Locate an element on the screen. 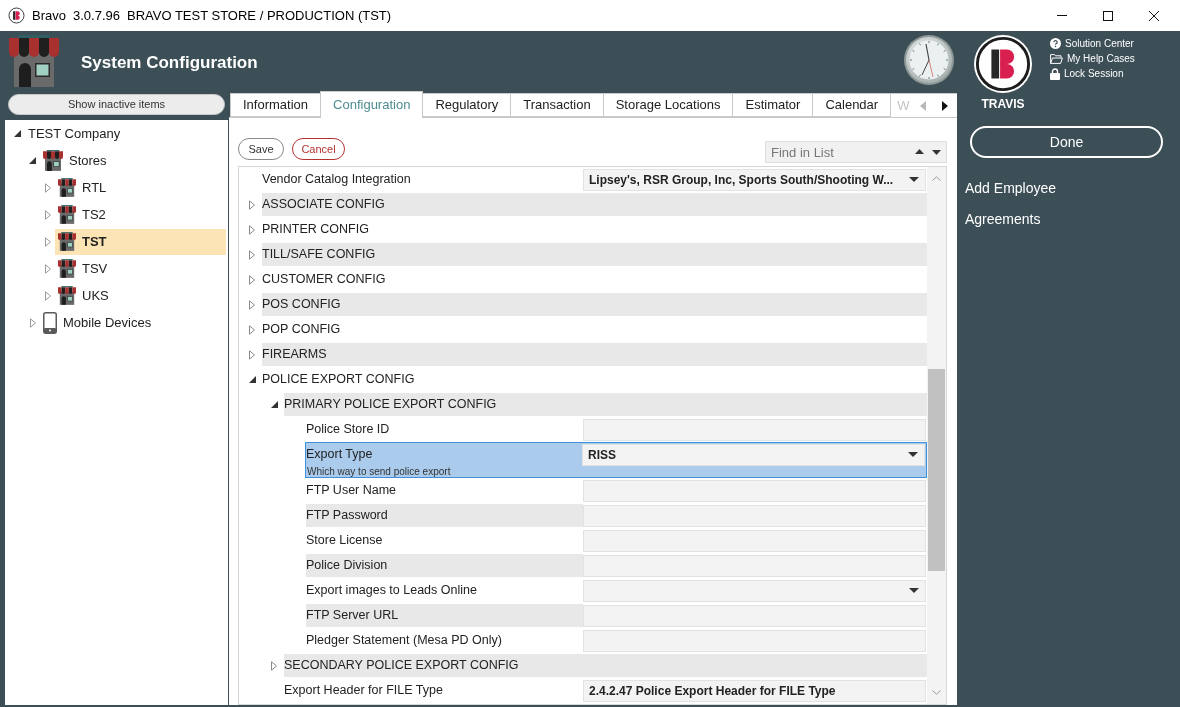 This screenshot has width=1180, height=707. tree-item: RTL is located at coordinates (140, 187).